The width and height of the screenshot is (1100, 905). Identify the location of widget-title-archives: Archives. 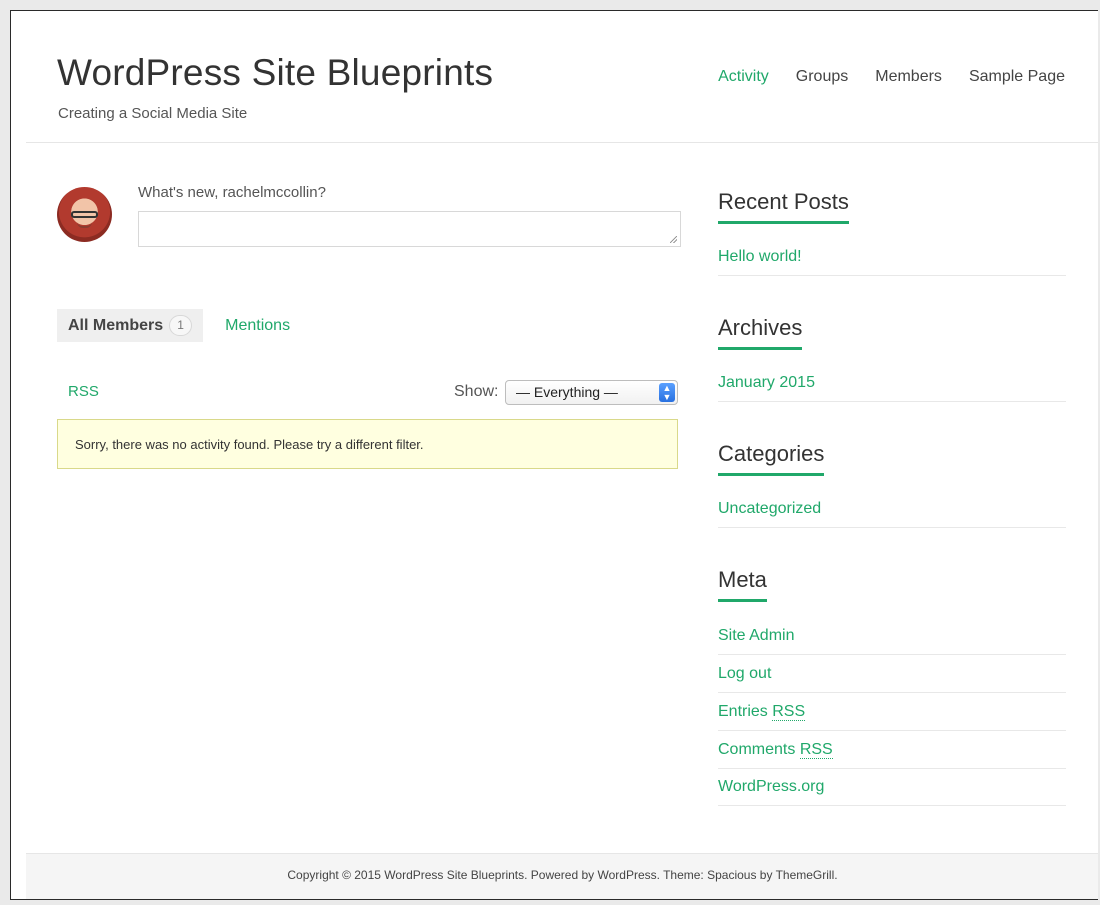
(760, 332).